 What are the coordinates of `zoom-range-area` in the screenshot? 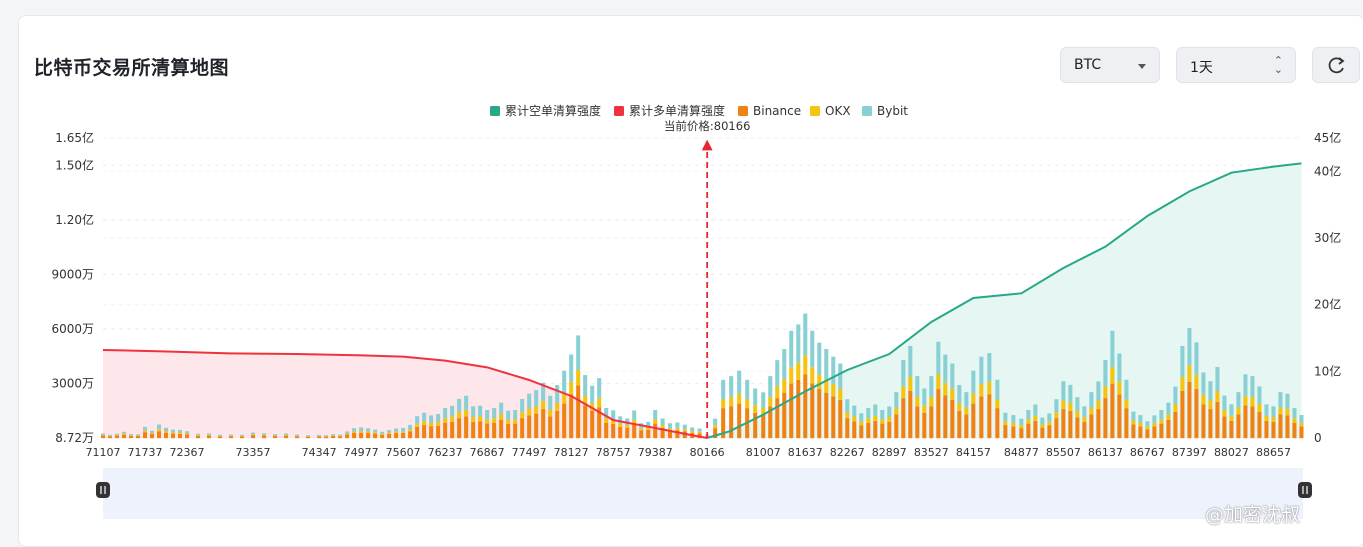 It's located at (703, 493).